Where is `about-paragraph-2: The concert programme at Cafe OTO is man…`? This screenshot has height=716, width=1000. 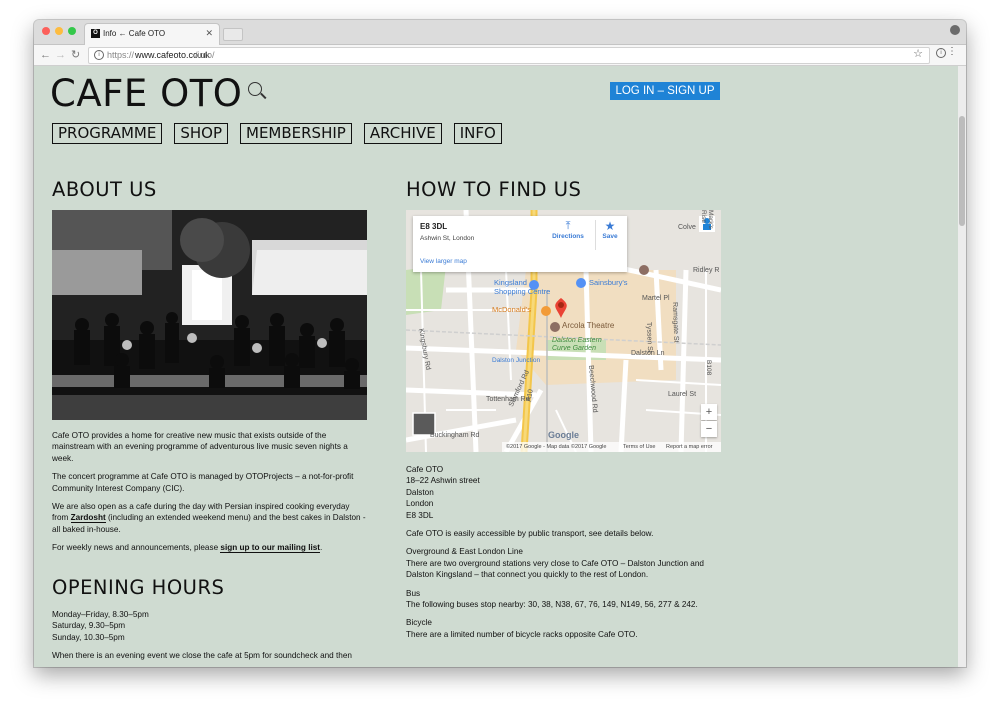 about-paragraph-2: The concert programme at Cafe OTO is man… is located at coordinates (203, 482).